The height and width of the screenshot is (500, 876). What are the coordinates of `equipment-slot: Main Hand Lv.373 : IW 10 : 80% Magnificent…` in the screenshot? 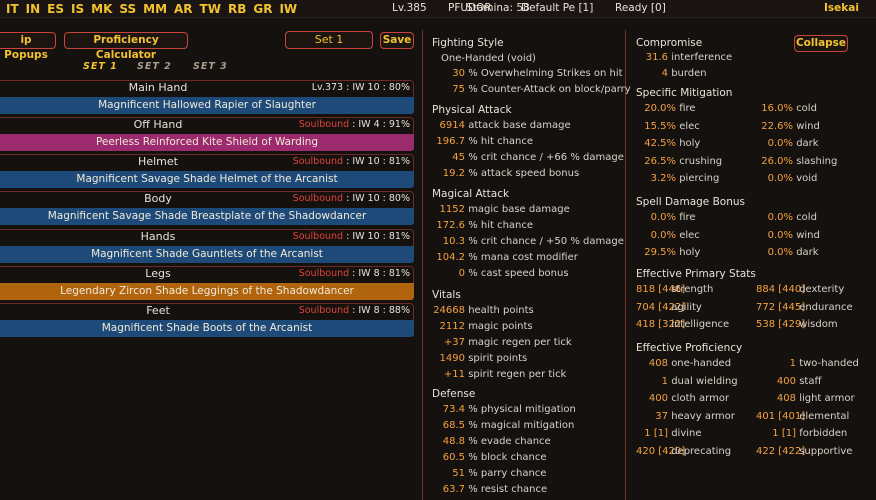 It's located at (208, 97).